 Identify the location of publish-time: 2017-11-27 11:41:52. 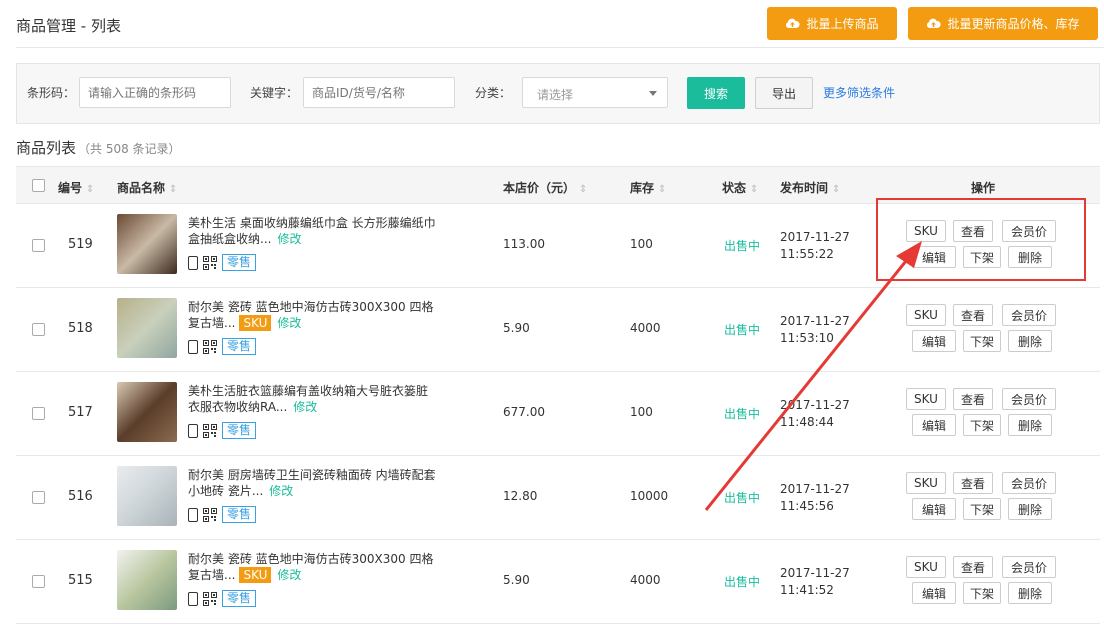
(815, 582).